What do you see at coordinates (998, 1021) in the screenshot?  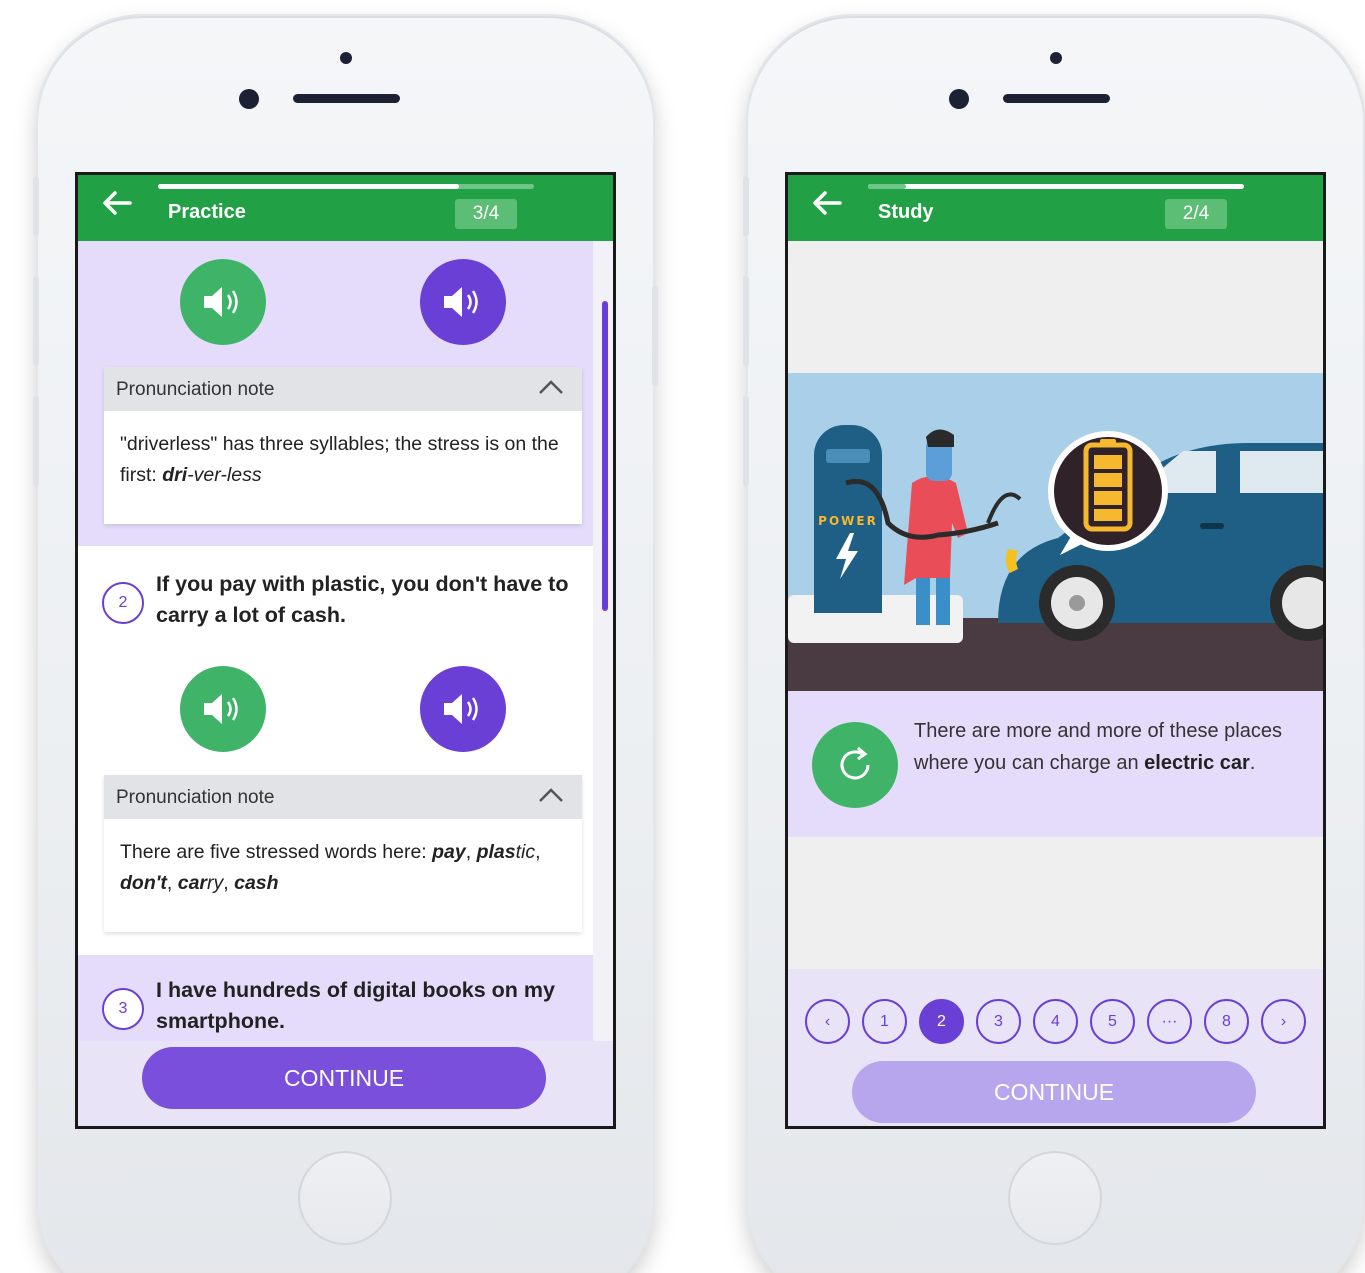 I see `page-button-3: 3` at bounding box center [998, 1021].